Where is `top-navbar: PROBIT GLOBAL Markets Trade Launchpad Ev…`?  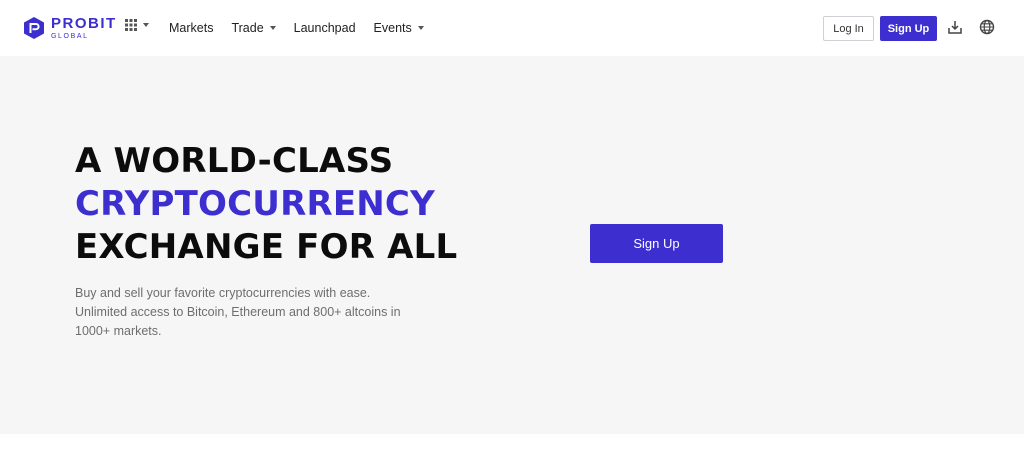 top-navbar: PROBIT GLOBAL Markets Trade Launchpad Ev… is located at coordinates (512, 28).